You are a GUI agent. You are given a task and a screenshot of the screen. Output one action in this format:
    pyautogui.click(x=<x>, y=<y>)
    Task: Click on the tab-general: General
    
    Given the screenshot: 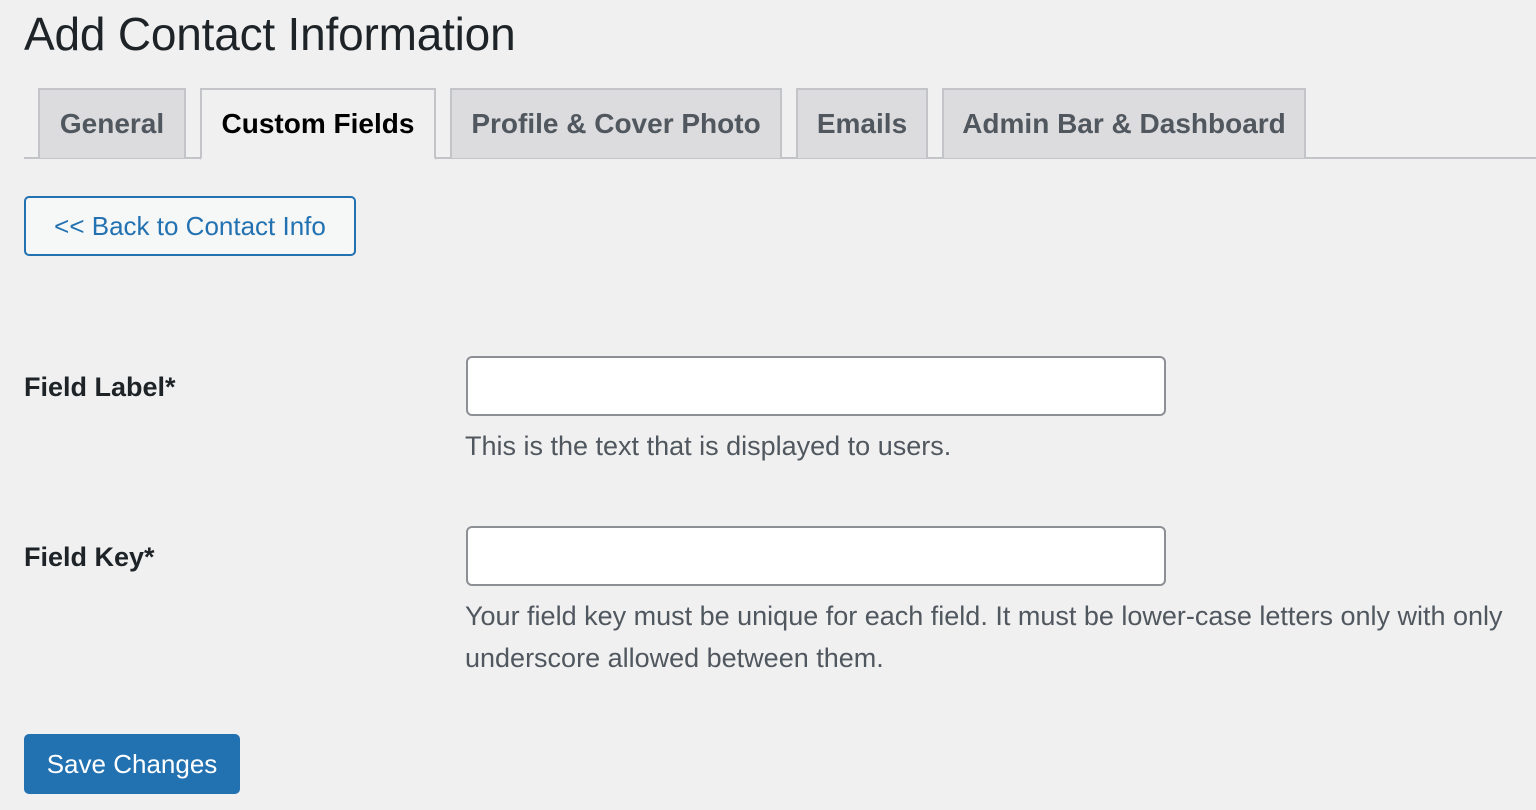 What is the action you would take?
    pyautogui.click(x=112, y=123)
    